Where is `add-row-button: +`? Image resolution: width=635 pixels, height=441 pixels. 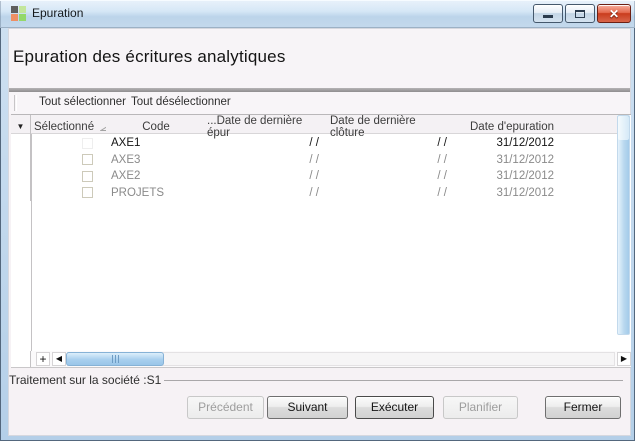 add-row-button: + is located at coordinates (43, 359).